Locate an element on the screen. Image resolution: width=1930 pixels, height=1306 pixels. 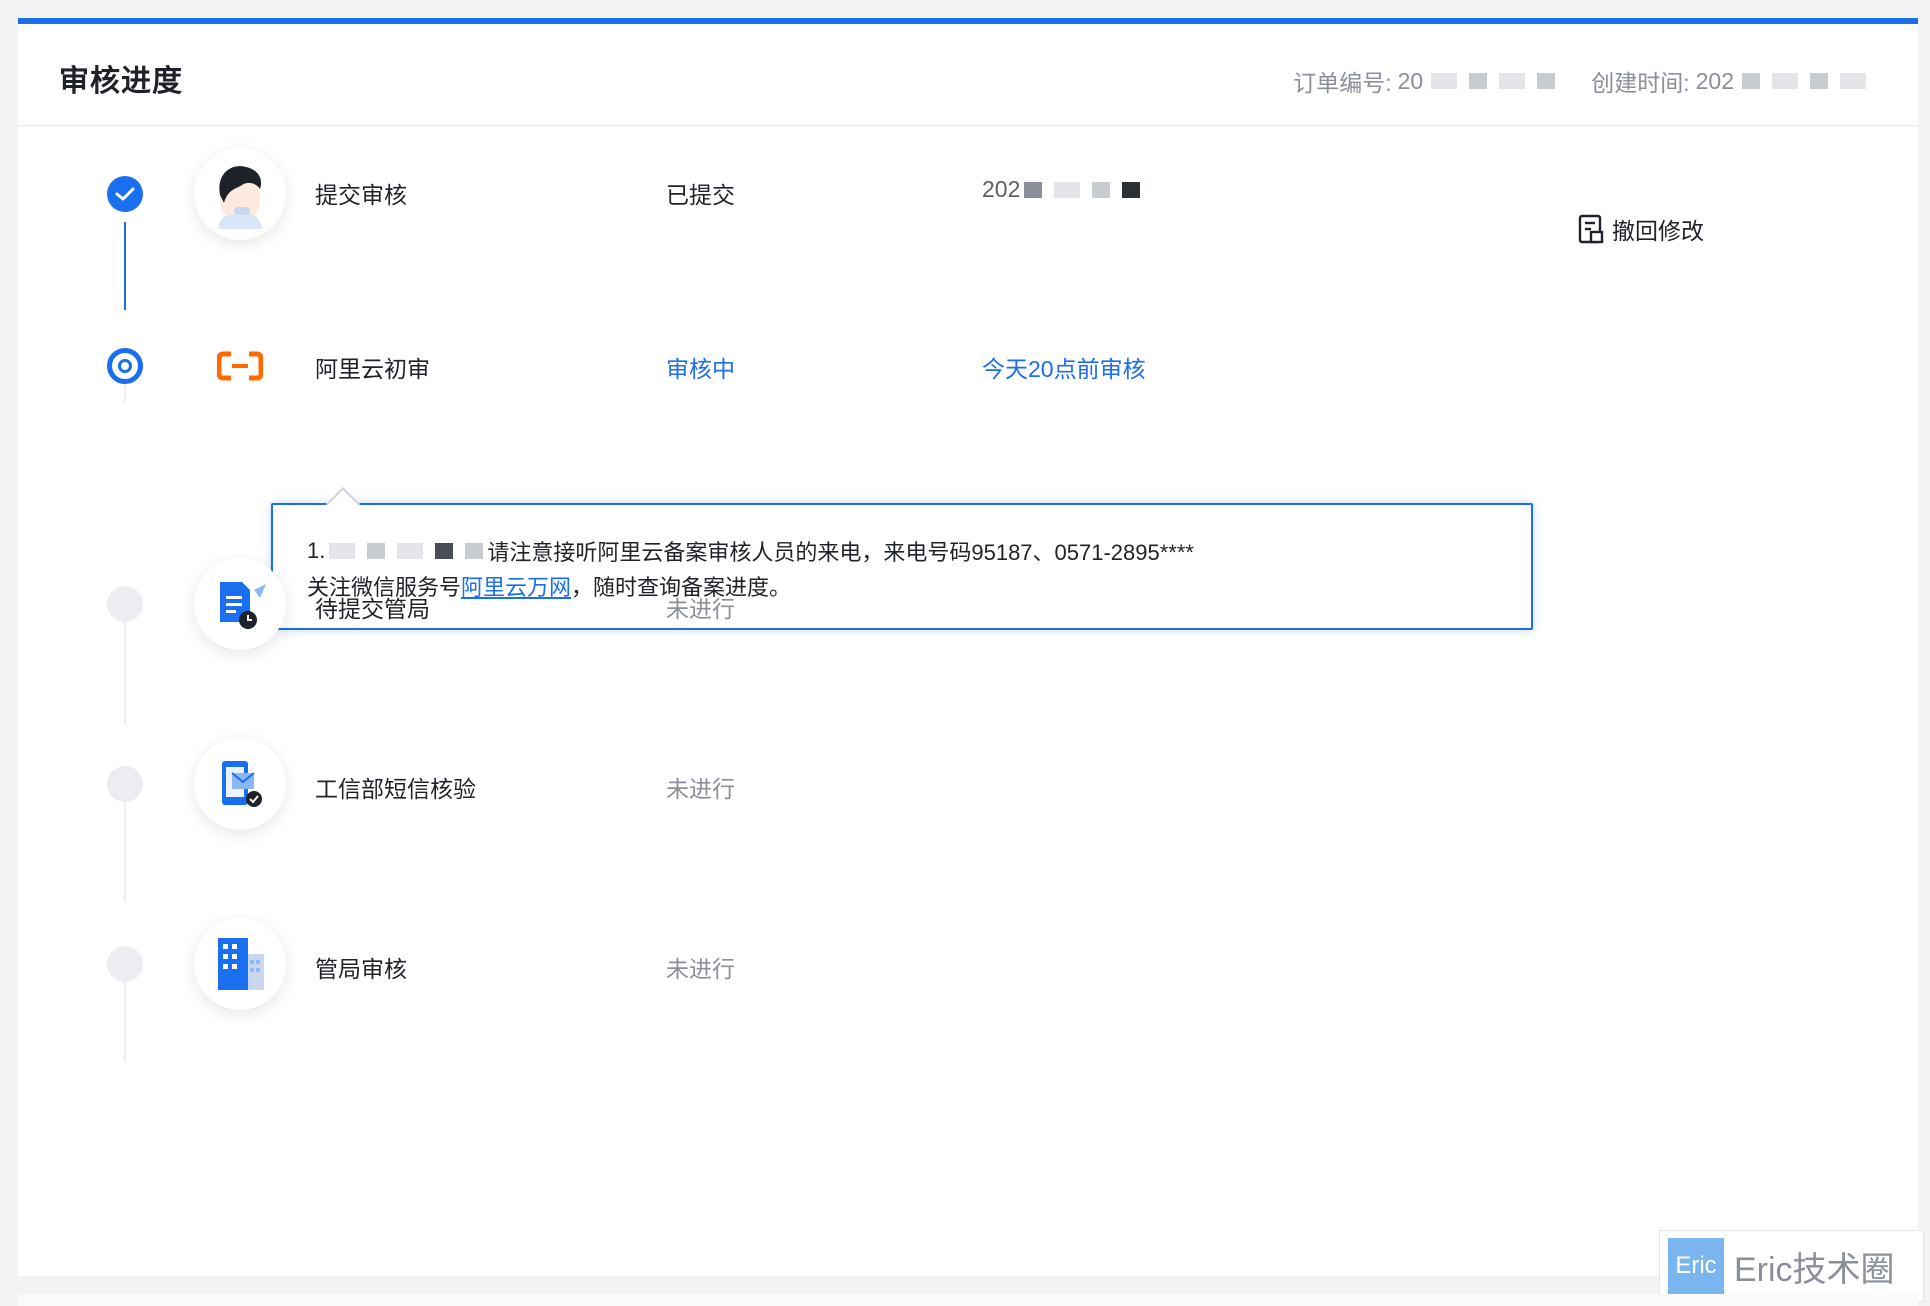
step-status: 已提交 is located at coordinates (700, 195).